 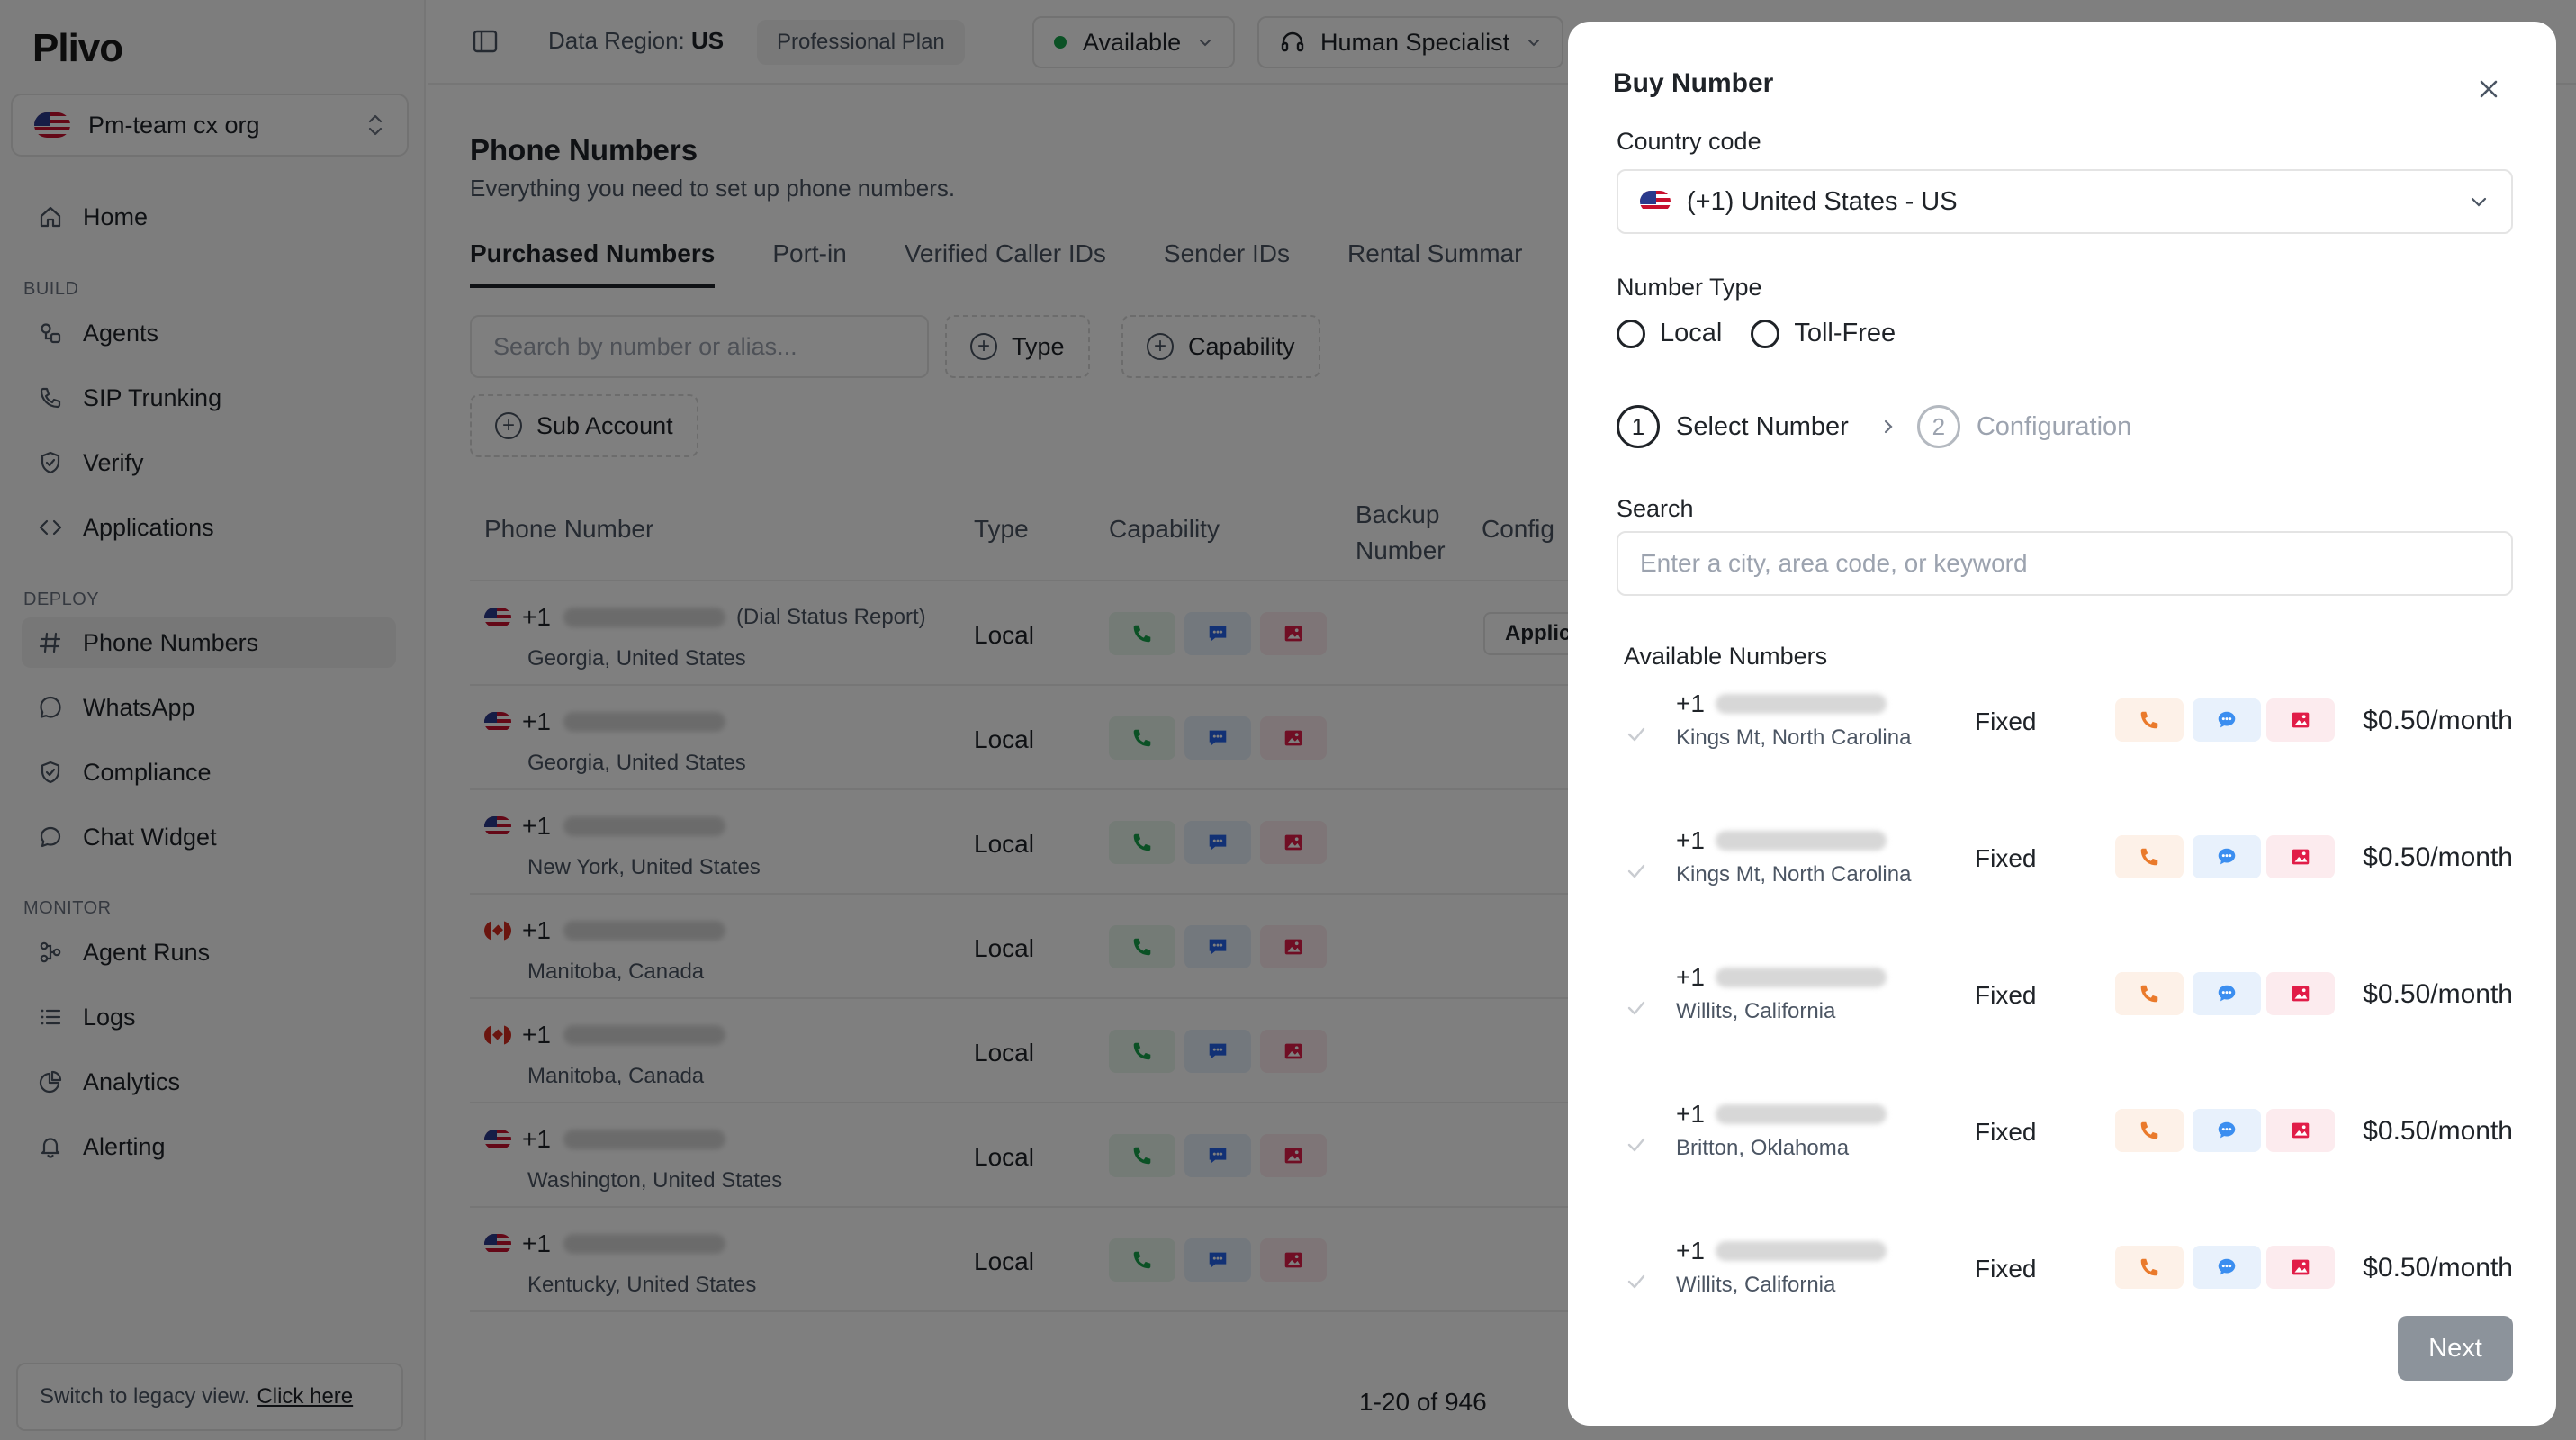 What do you see at coordinates (1765, 334) in the screenshot?
I see `radio-toll-free` at bounding box center [1765, 334].